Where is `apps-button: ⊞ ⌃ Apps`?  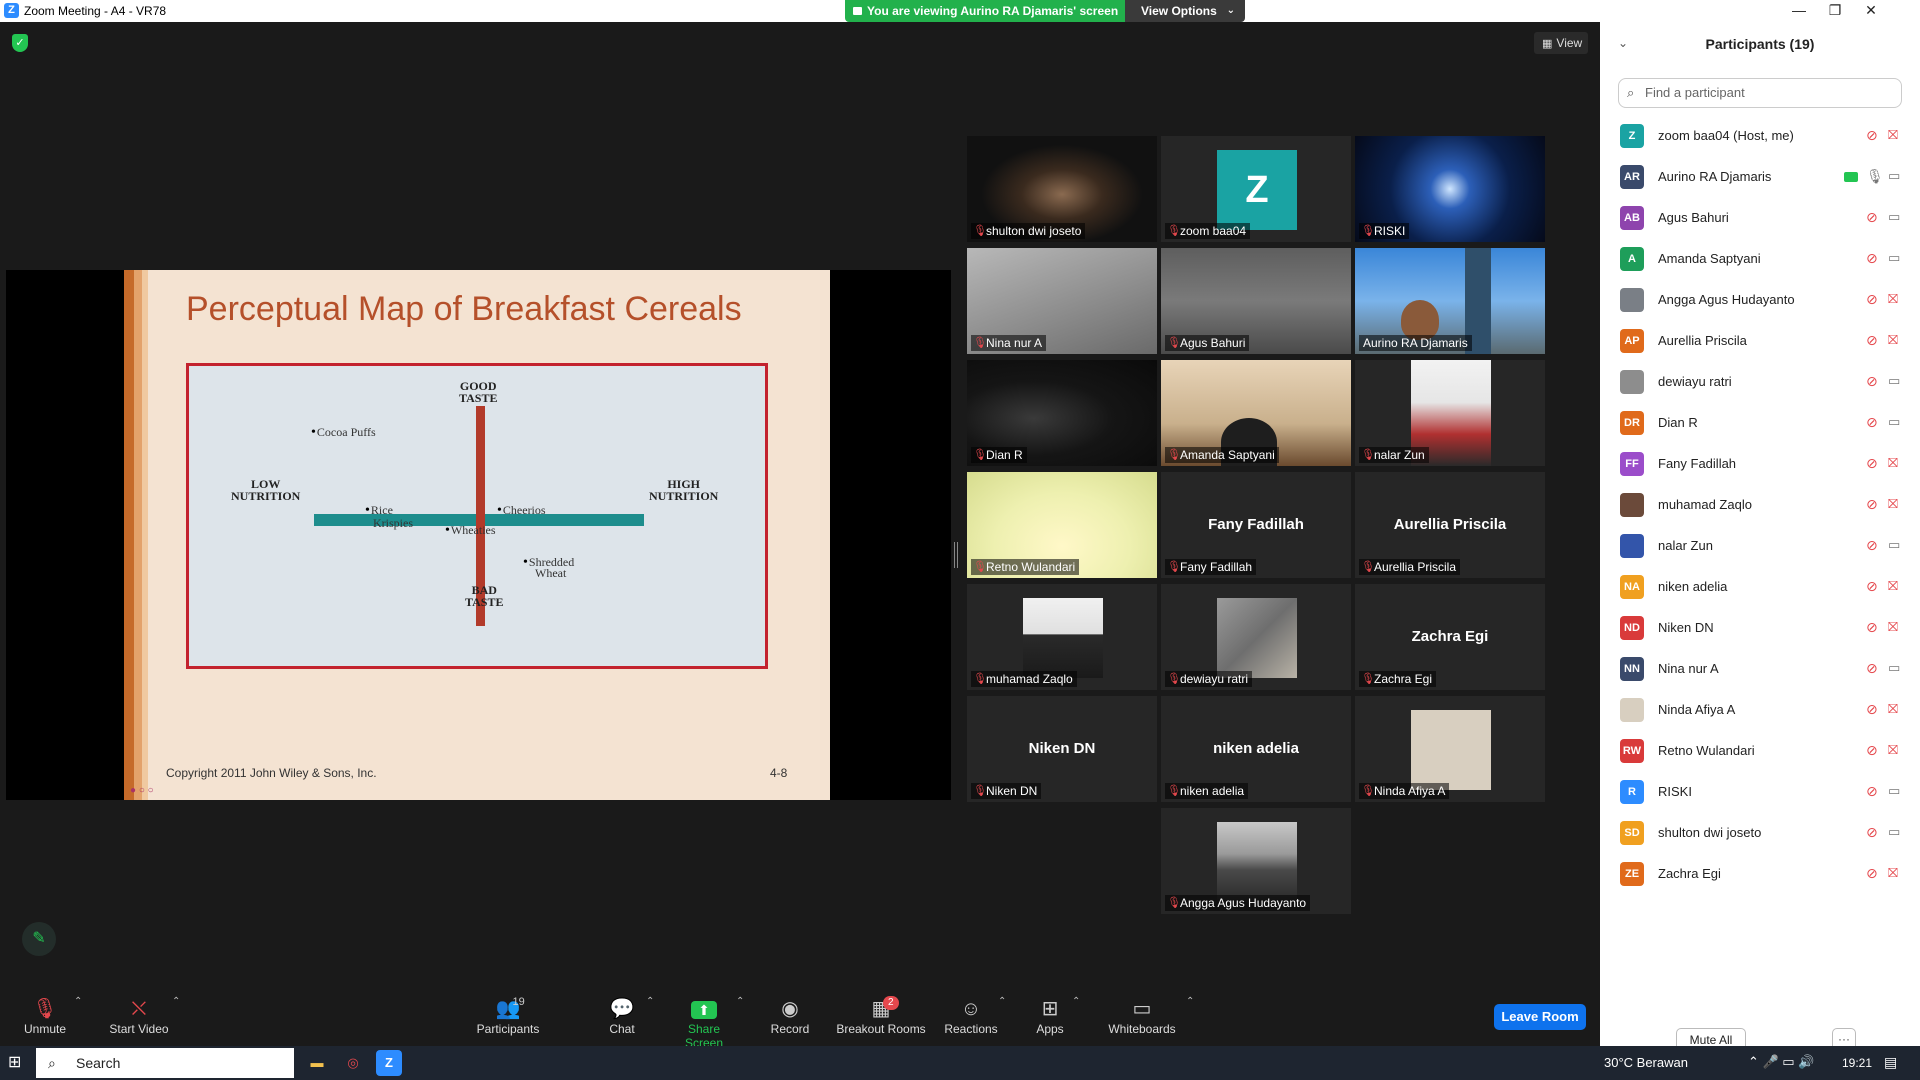
apps-button: ⊞ ⌃ Apps is located at coordinates (1057, 1020).